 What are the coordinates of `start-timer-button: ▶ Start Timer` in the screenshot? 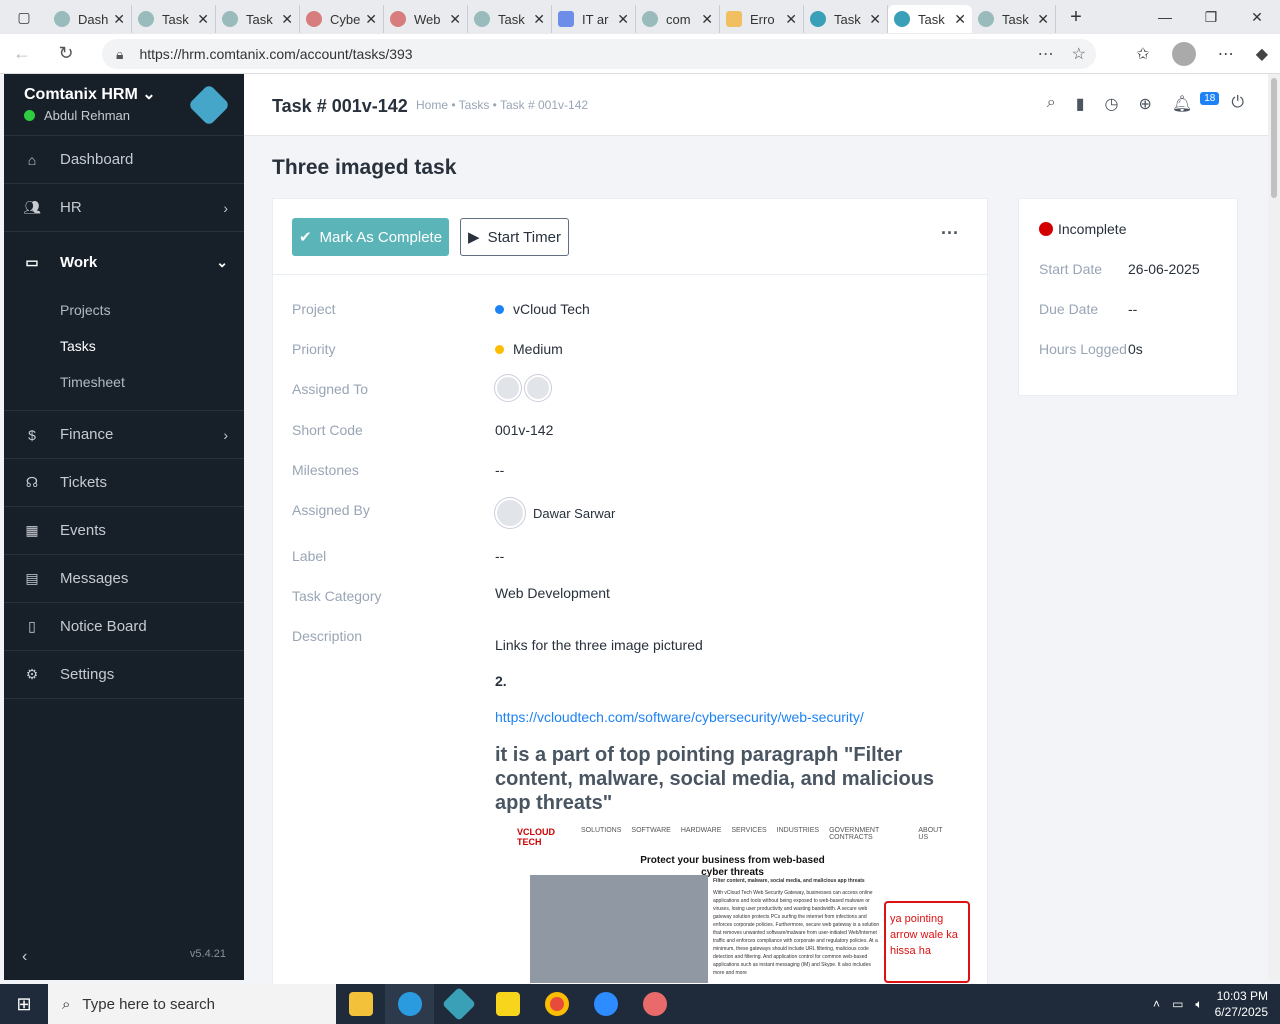 It's located at (514, 237).